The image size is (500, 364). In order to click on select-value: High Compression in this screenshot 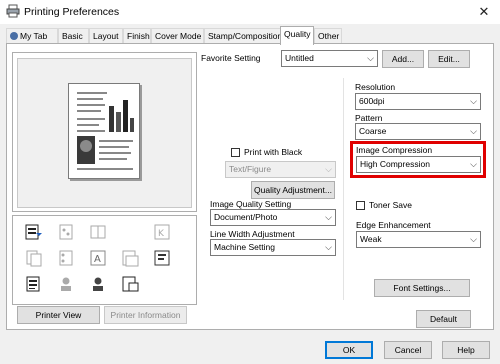, I will do `click(395, 164)`.